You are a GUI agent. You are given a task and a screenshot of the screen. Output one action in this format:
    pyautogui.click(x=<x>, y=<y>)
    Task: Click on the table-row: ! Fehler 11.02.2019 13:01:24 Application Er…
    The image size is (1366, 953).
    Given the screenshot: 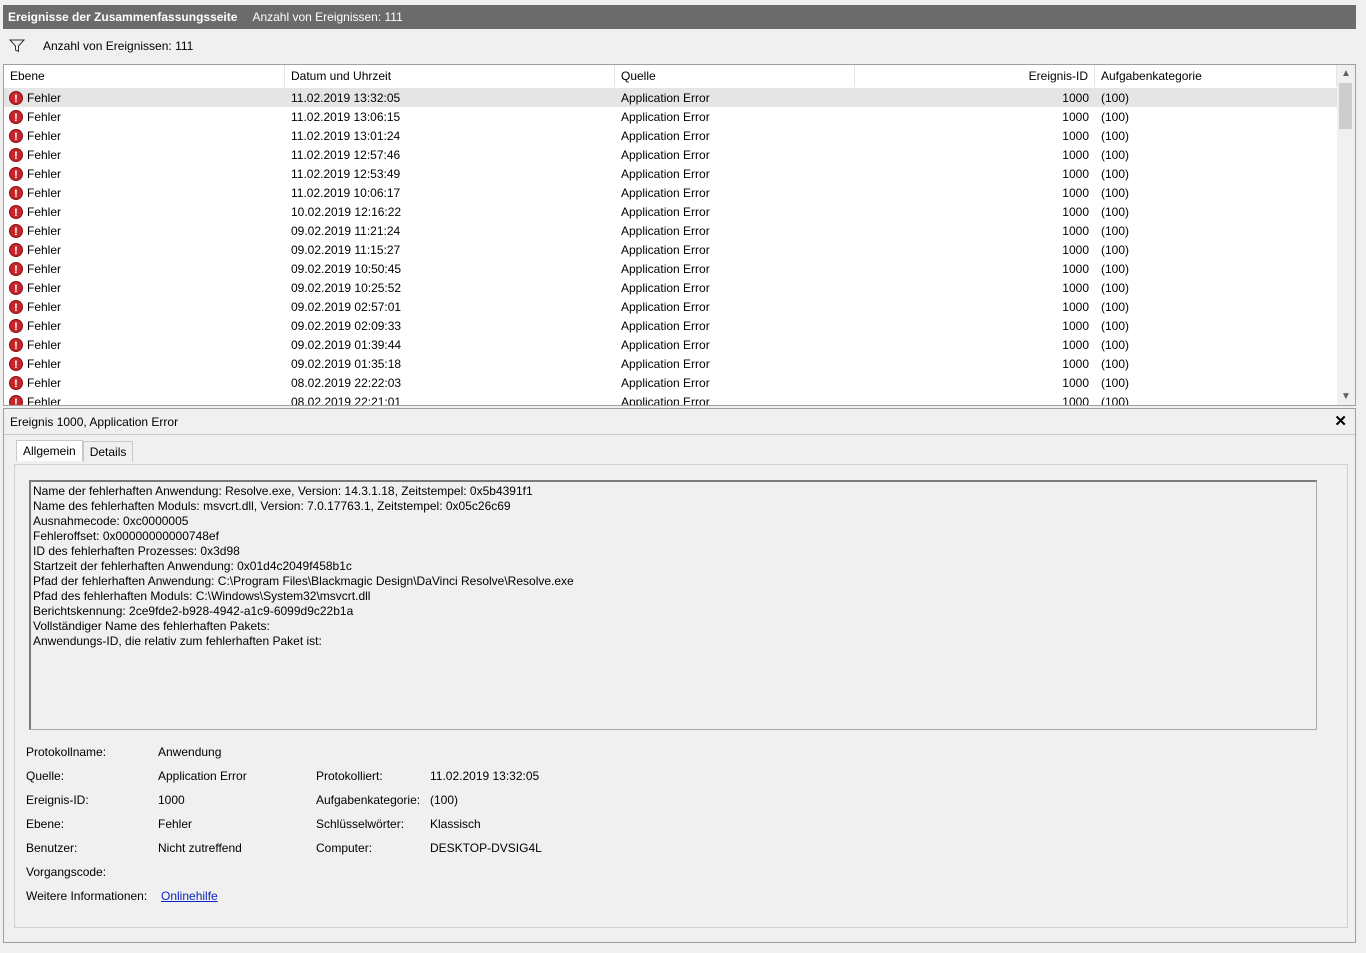 What is the action you would take?
    pyautogui.click(x=670, y=135)
    